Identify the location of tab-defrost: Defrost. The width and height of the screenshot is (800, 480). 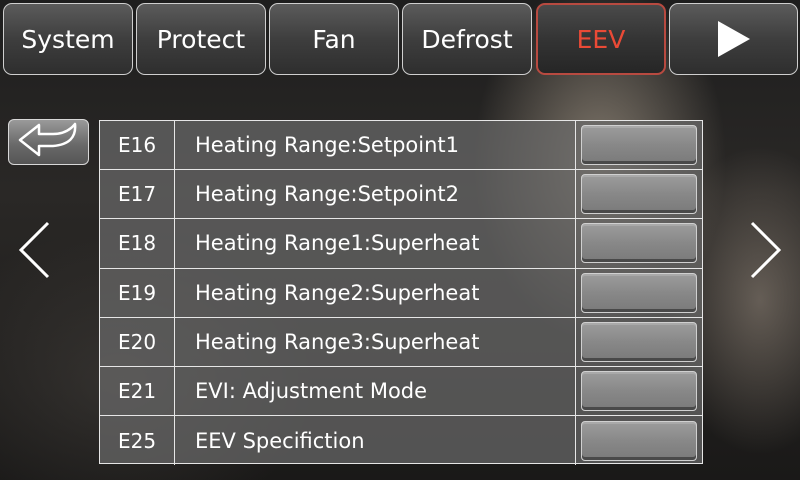
(467, 39).